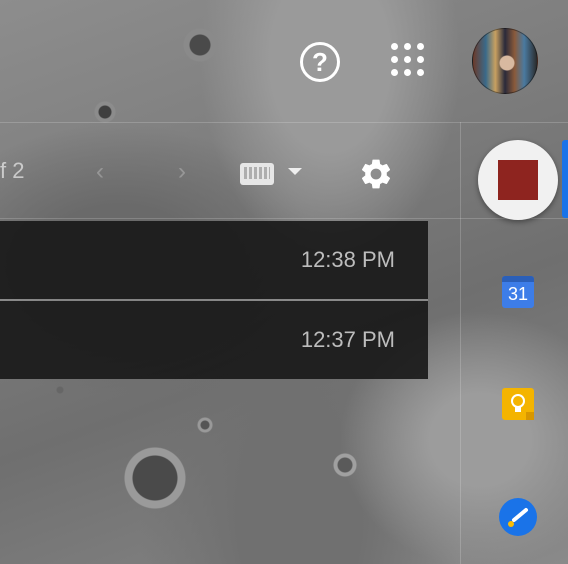 Image resolution: width=568 pixels, height=564 pixels. I want to click on list-item: 12:38 PM, so click(214, 260).